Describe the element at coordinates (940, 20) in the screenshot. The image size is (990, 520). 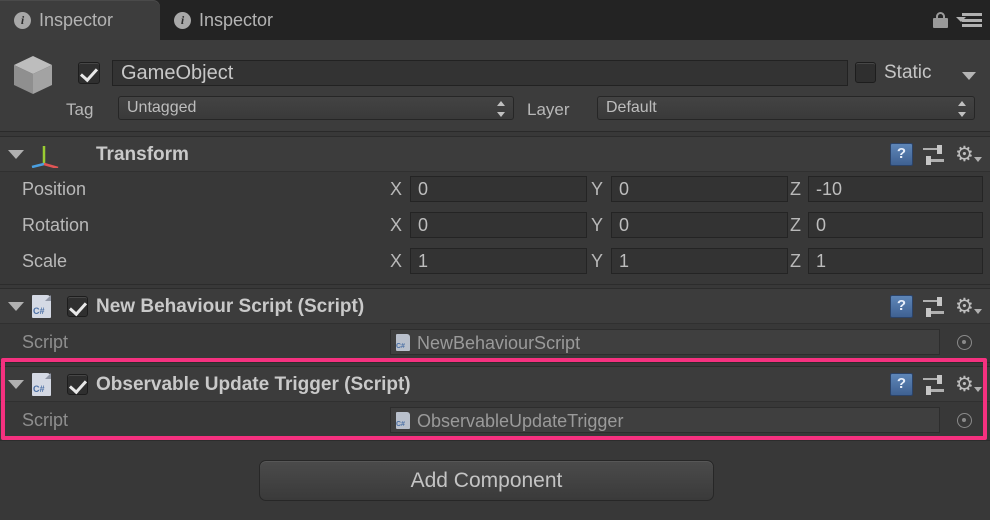
I see `lock-icon` at that location.